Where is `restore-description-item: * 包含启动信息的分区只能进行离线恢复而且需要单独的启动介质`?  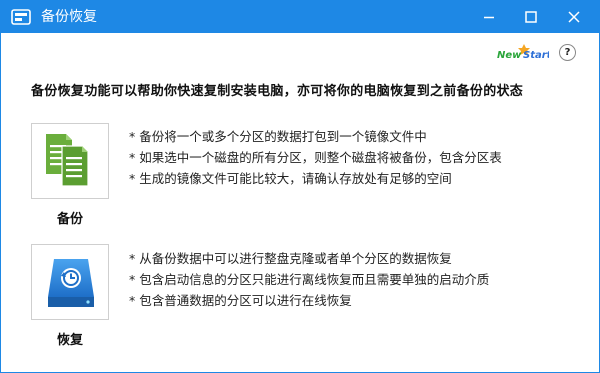
restore-description-item: * 包含启动信息的分区只能进行离线恢复而且需要单独的启动介质 is located at coordinates (309, 279).